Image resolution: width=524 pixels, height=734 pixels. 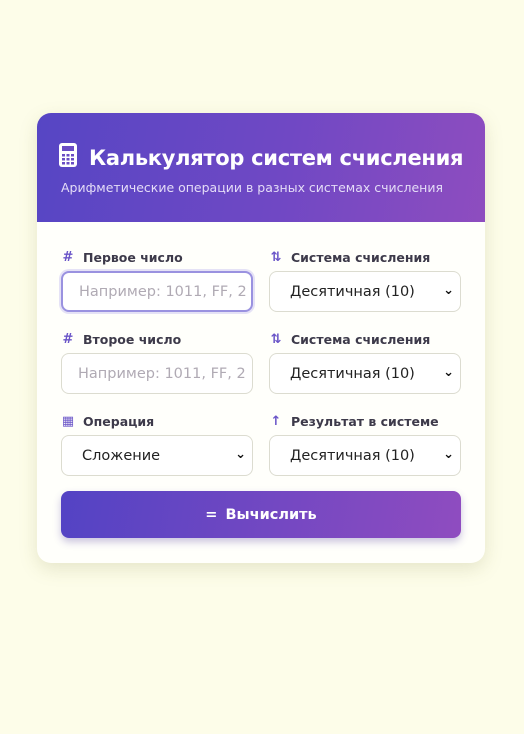 I want to click on operation-field: ▦ Операция Сложение ⌄, so click(x=157, y=444).